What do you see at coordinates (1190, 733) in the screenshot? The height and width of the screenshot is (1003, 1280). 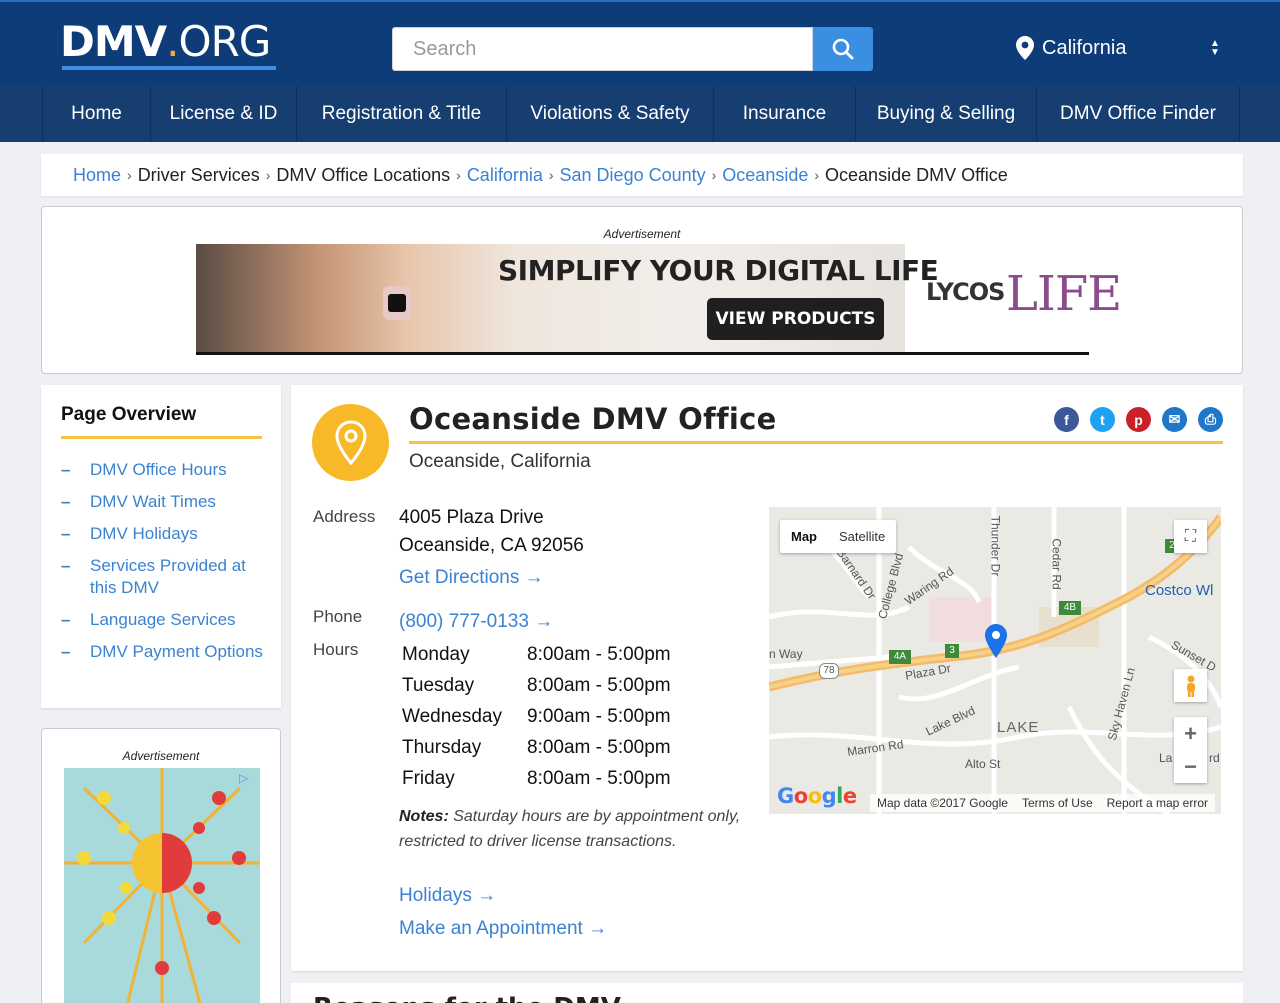 I see `zoom-in-icon: +` at bounding box center [1190, 733].